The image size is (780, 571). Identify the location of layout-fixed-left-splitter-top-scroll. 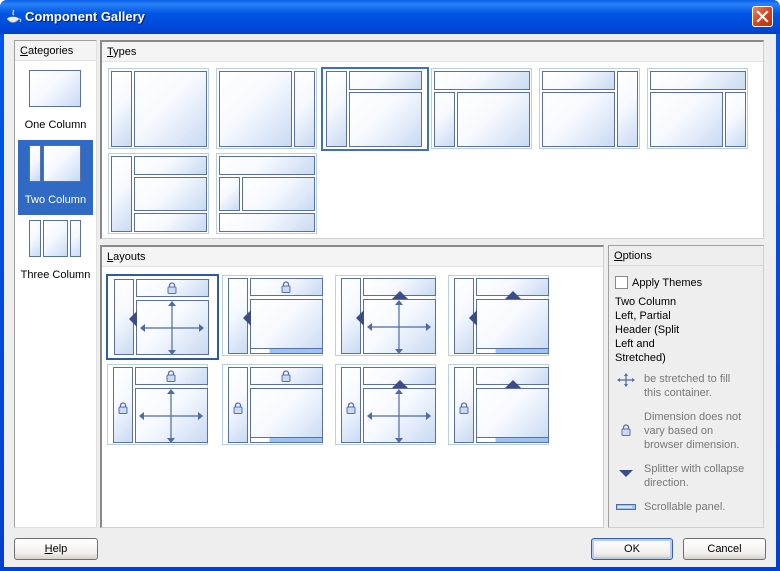
(498, 404).